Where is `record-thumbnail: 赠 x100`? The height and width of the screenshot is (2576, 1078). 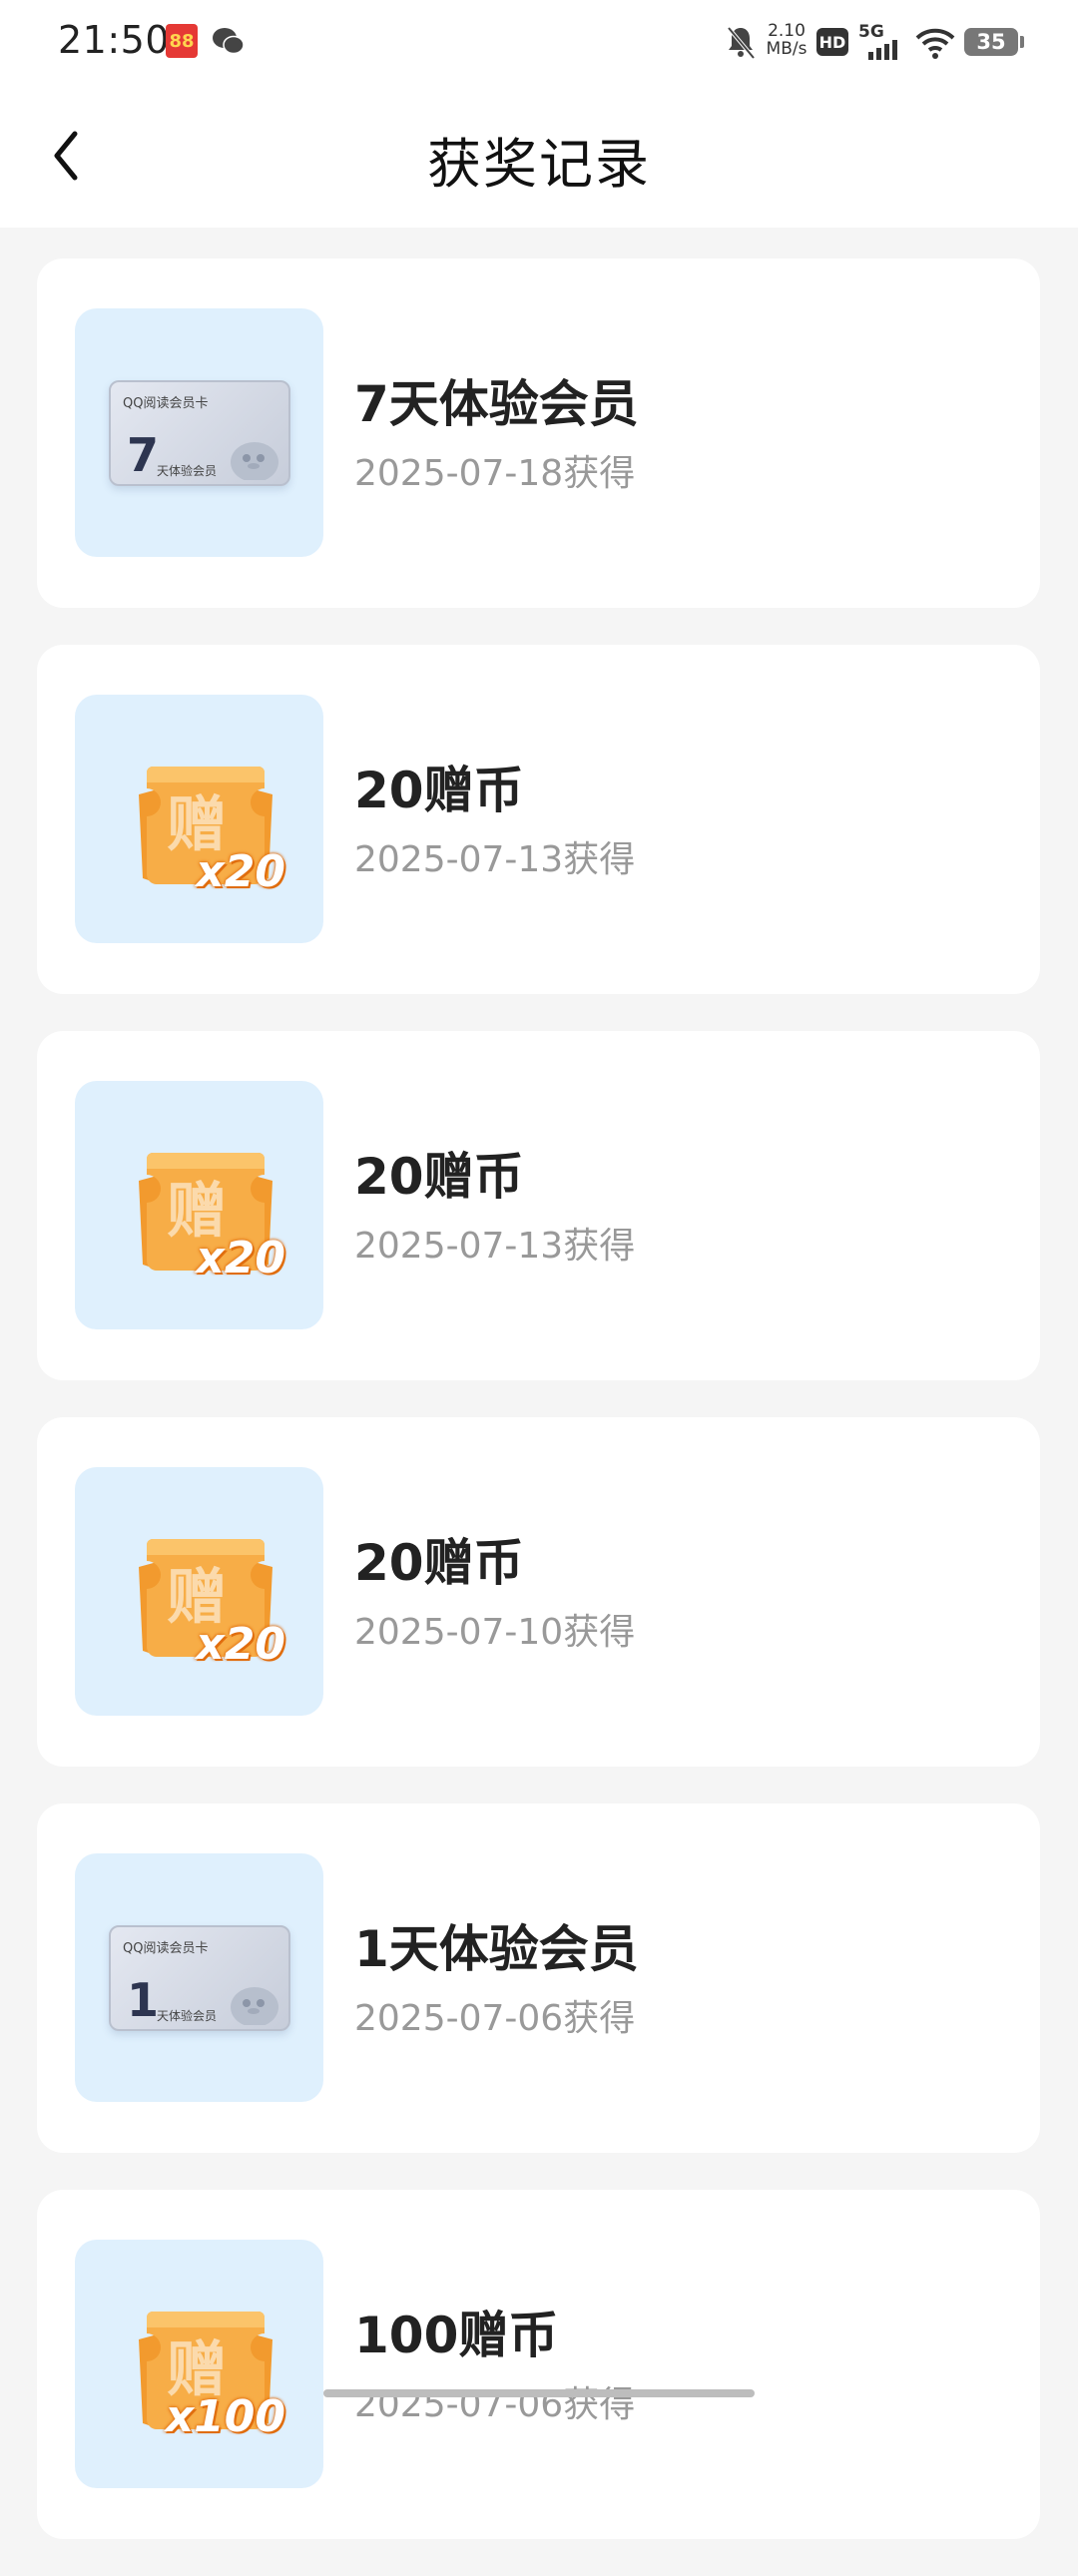
record-thumbnail: 赠 x100 is located at coordinates (199, 2364).